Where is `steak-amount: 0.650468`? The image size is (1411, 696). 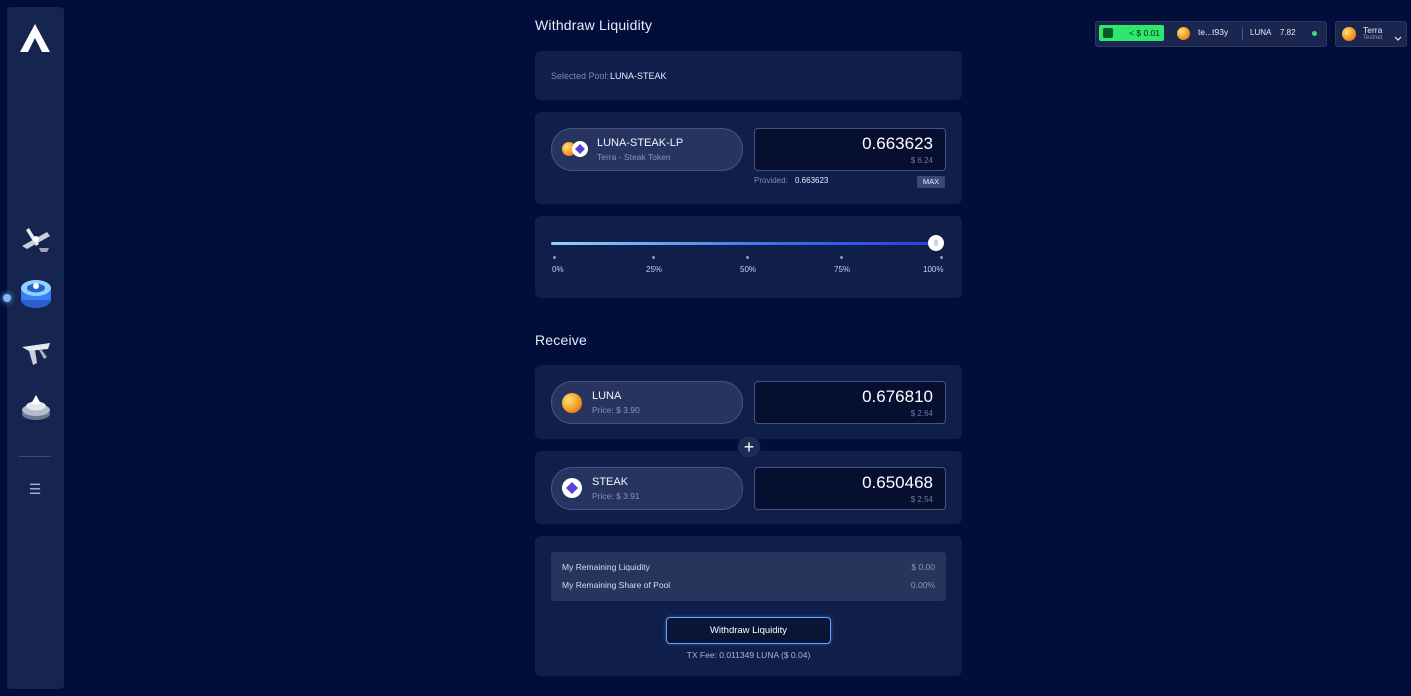 steak-amount: 0.650468 is located at coordinates (897, 482).